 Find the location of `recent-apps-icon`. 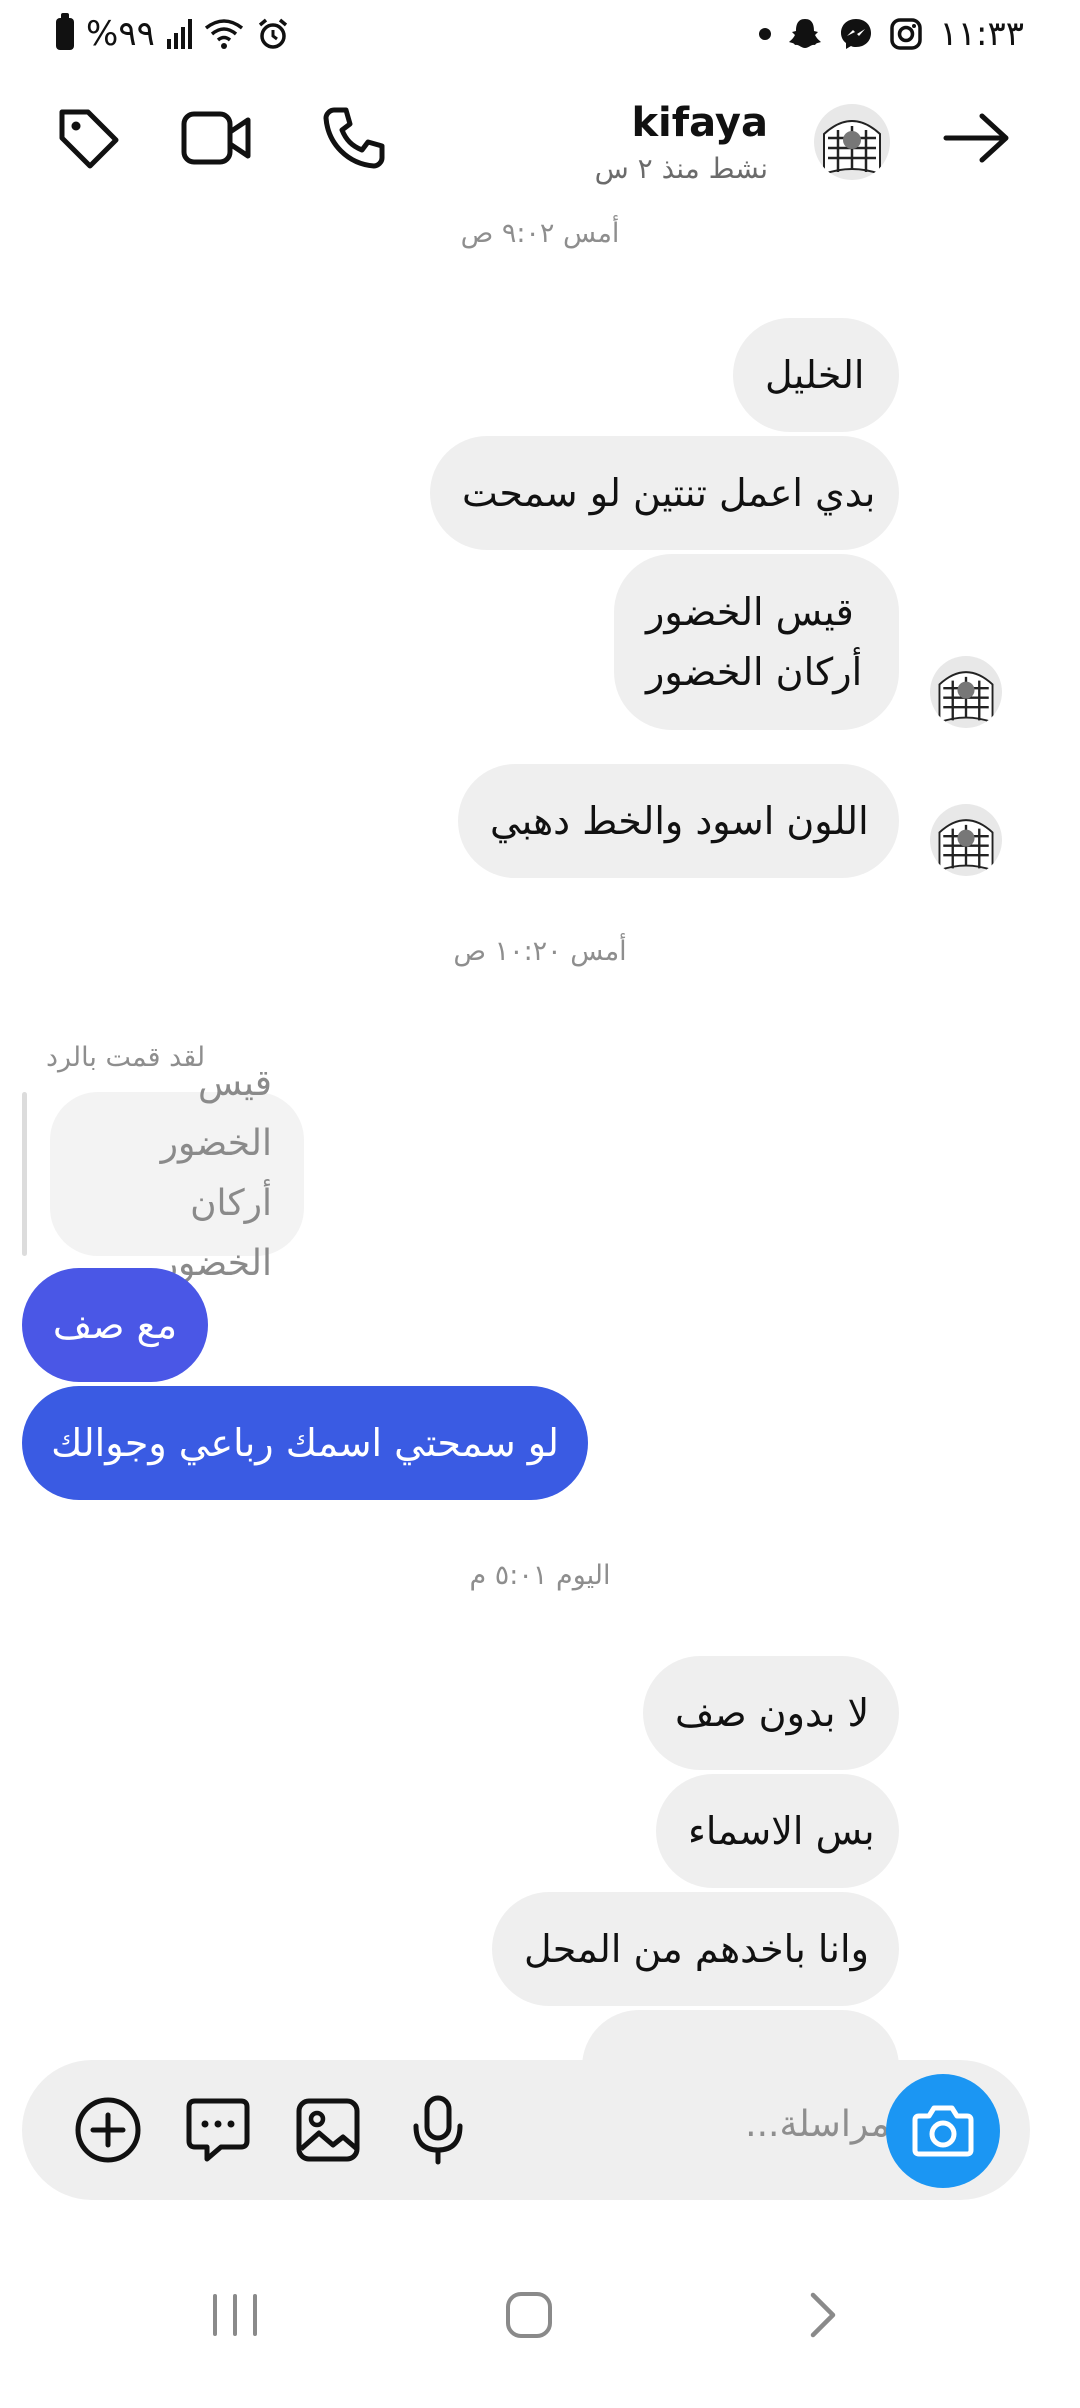

recent-apps-icon is located at coordinates (235, 2315).